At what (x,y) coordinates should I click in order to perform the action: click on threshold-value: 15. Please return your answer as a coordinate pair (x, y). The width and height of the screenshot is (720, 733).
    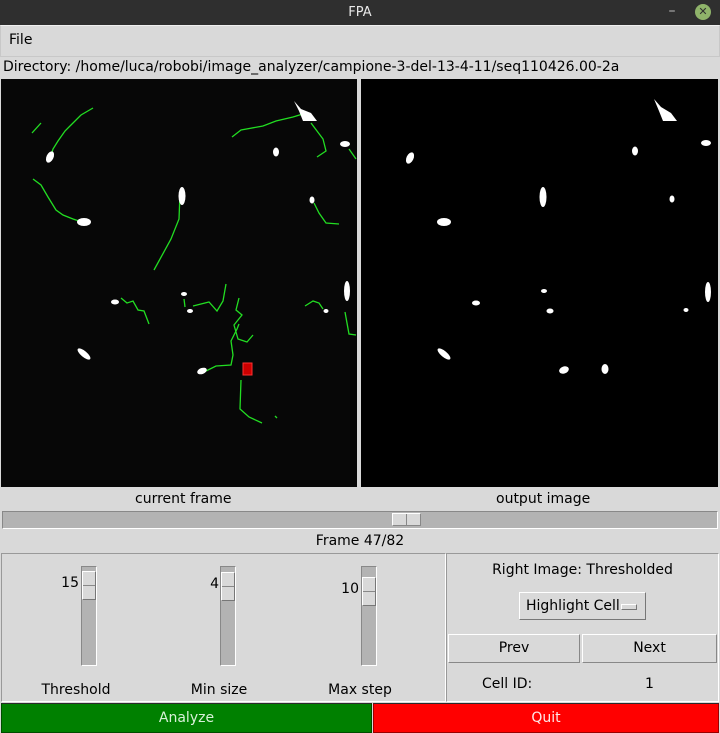
    Looking at the image, I should click on (70, 583).